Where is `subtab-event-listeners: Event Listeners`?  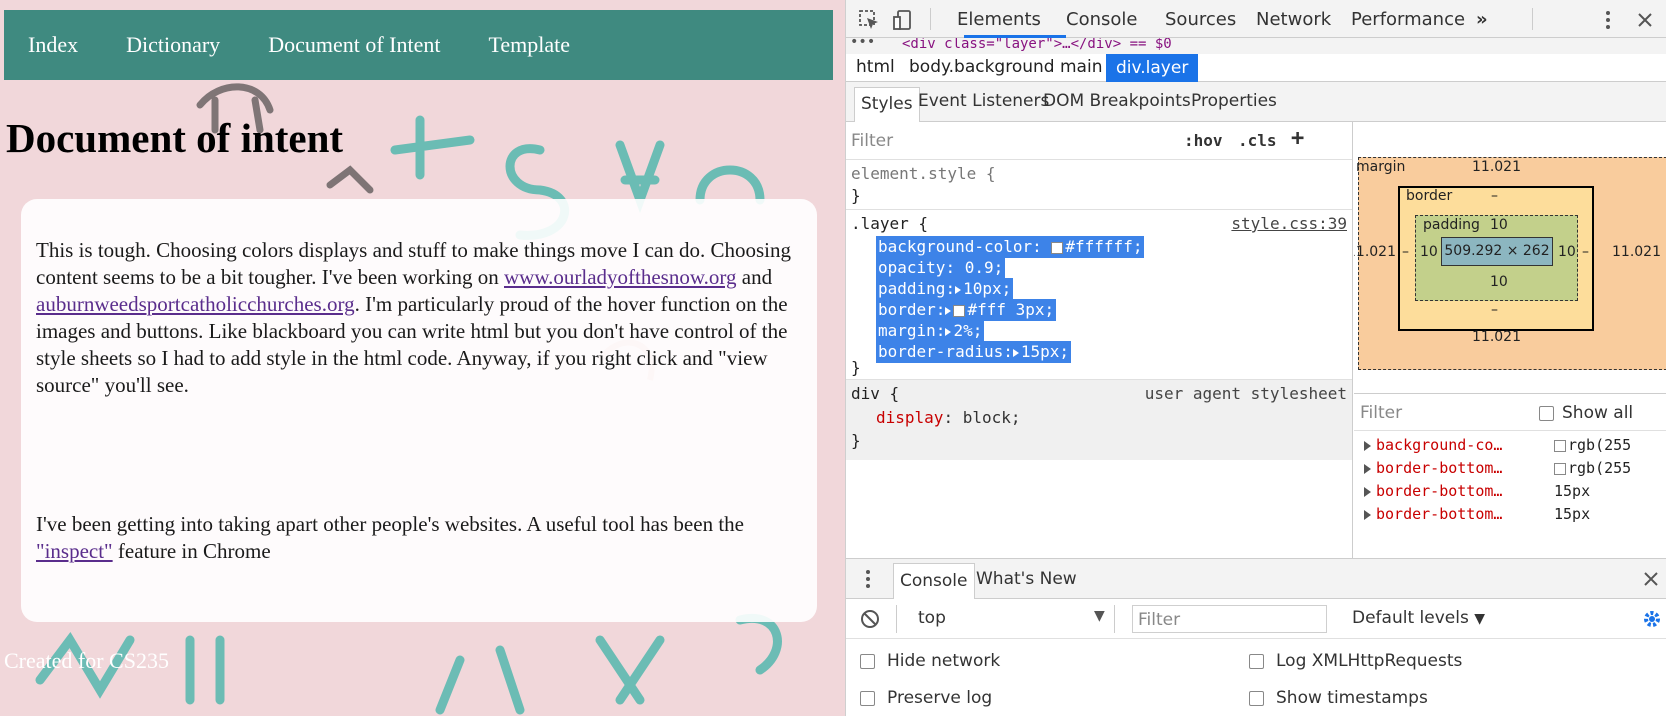
subtab-event-listeners: Event Listeners is located at coordinates (983, 101).